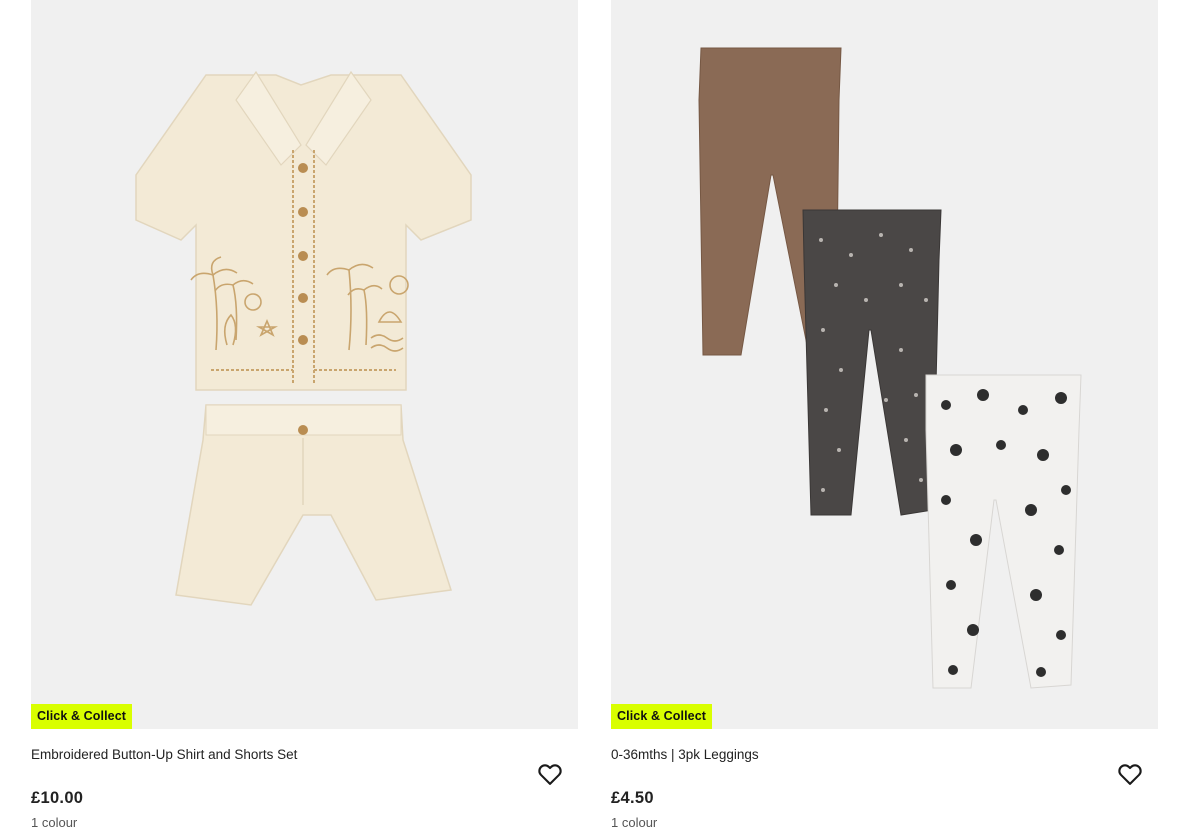 The width and height of the screenshot is (1186, 832). What do you see at coordinates (57, 798) in the screenshot?
I see `product-price: £10.00` at bounding box center [57, 798].